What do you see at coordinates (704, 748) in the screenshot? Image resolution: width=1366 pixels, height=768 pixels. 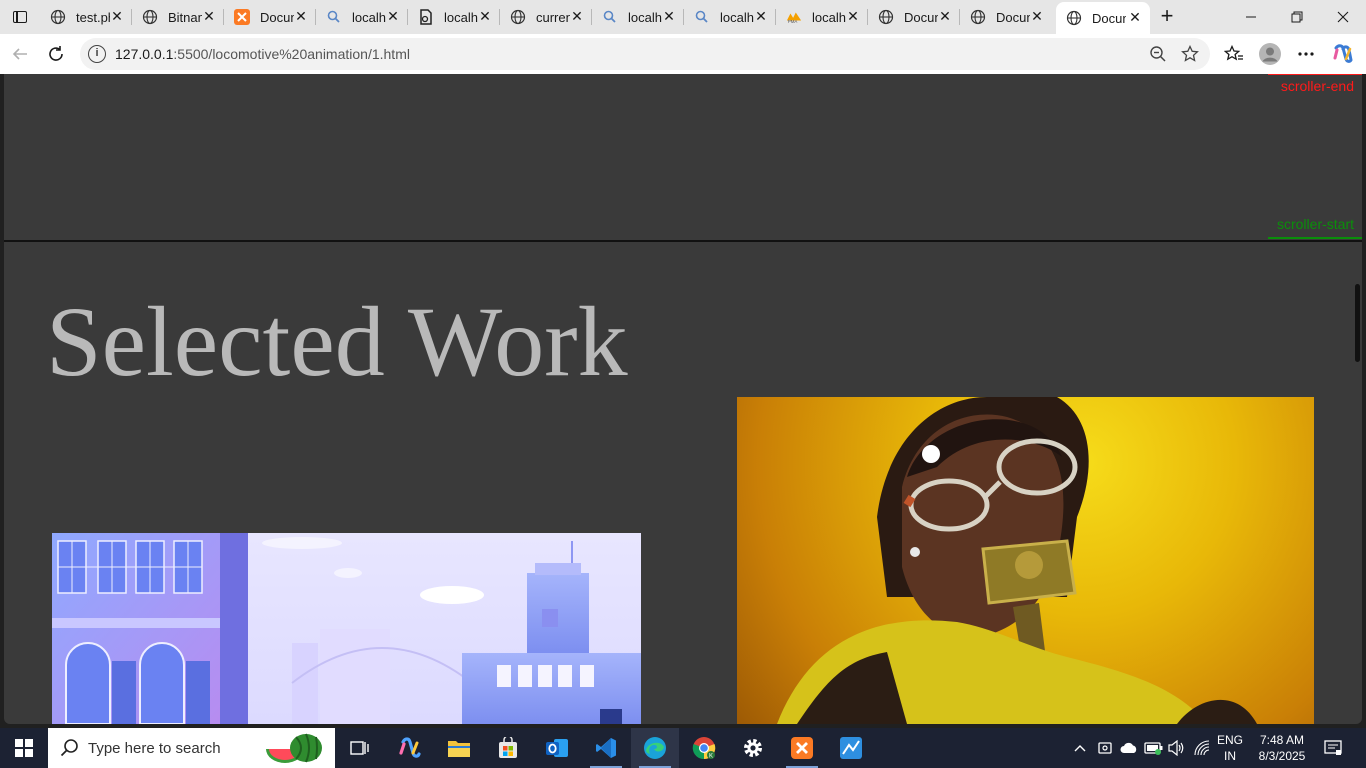 I see `taskbar-chrome: K` at bounding box center [704, 748].